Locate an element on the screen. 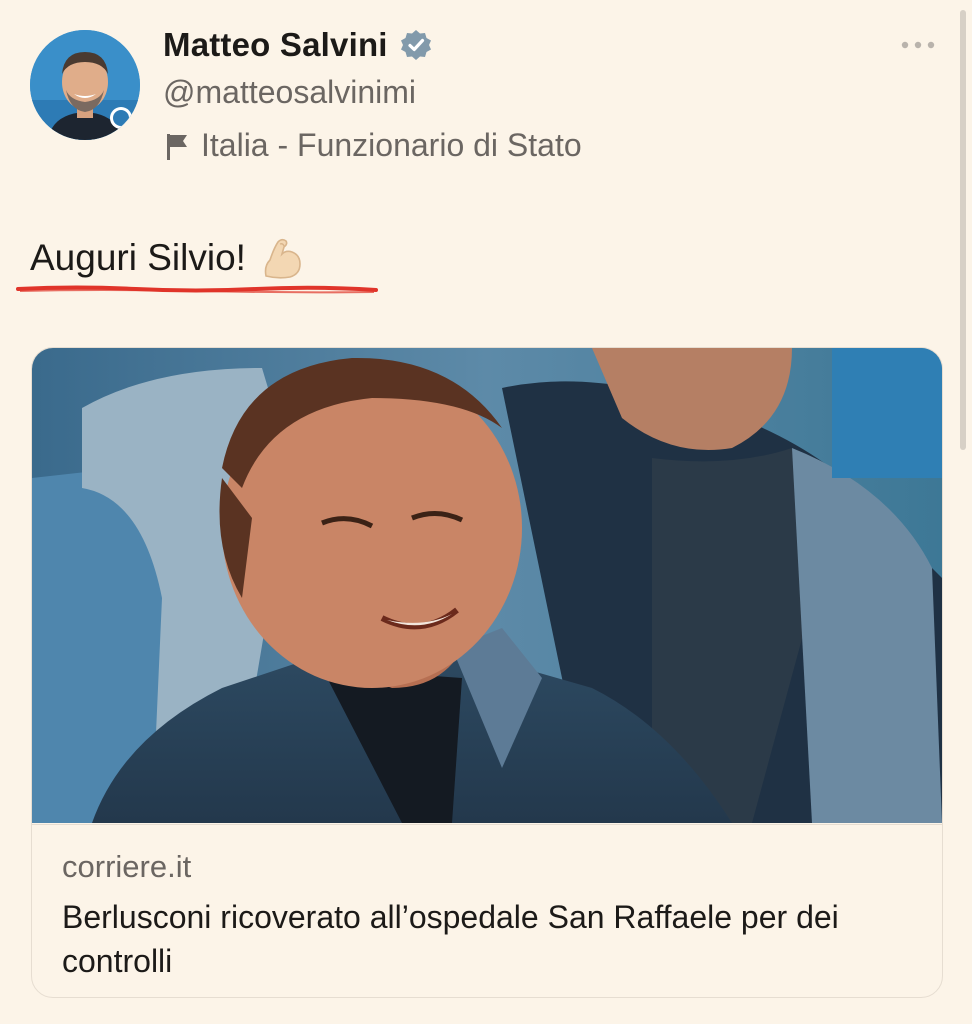  red-underline-annotation is located at coordinates (197, 289).